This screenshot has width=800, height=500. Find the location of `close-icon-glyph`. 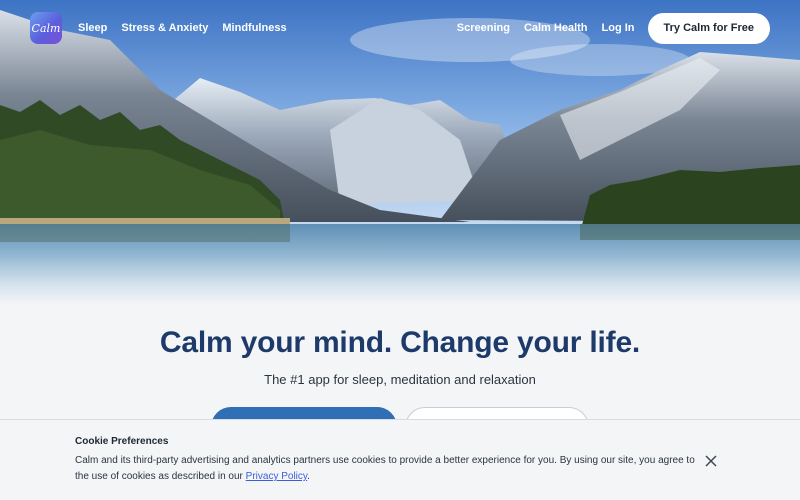

close-icon-glyph is located at coordinates (711, 461).